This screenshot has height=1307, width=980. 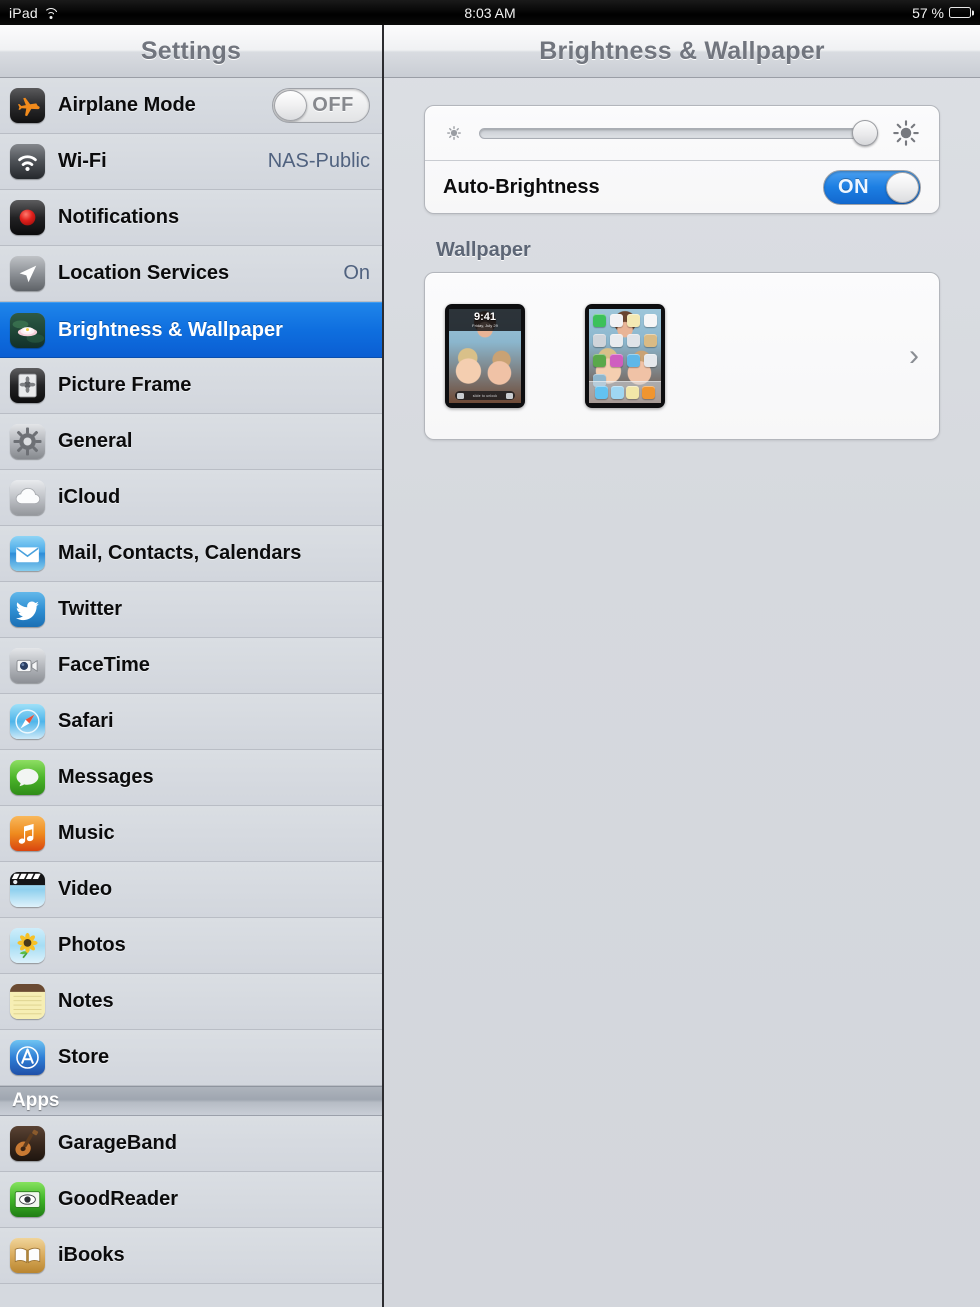 What do you see at coordinates (27, 889) in the screenshot?
I see `video-clapper-icon` at bounding box center [27, 889].